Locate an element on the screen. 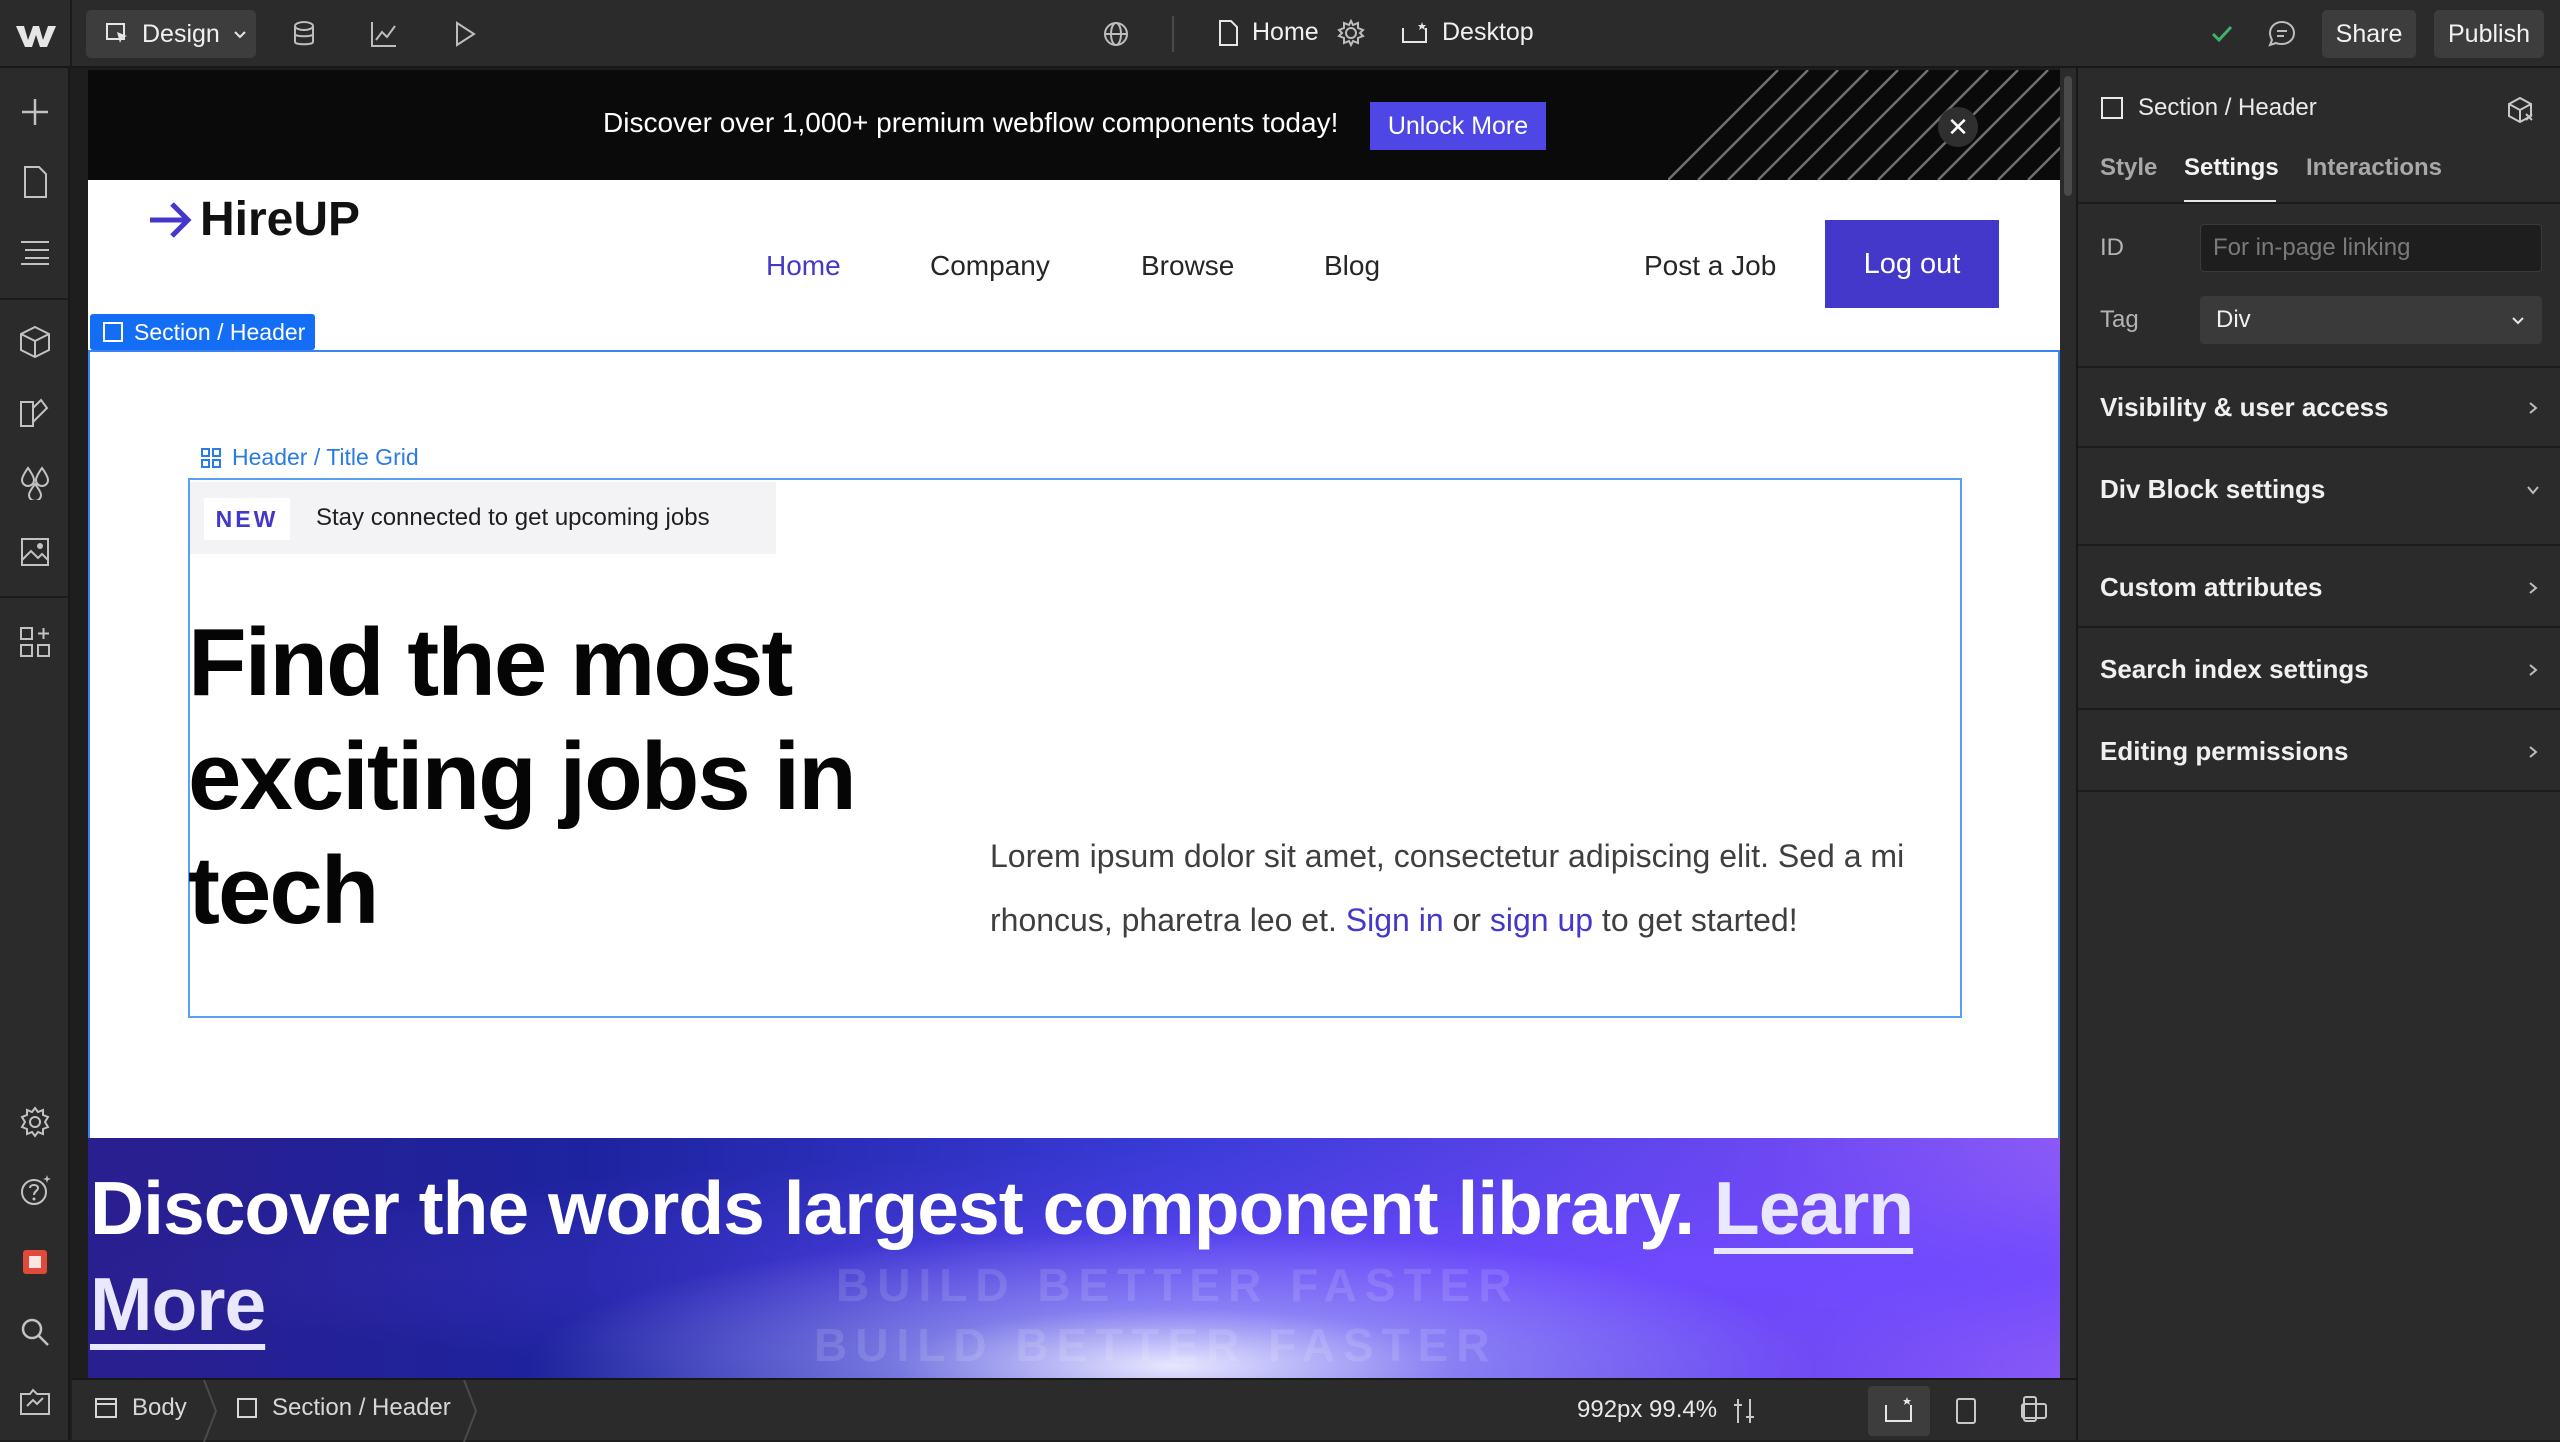 The height and width of the screenshot is (1442, 2560). section-div-block-settings: Div Block settings is located at coordinates (2320, 489).